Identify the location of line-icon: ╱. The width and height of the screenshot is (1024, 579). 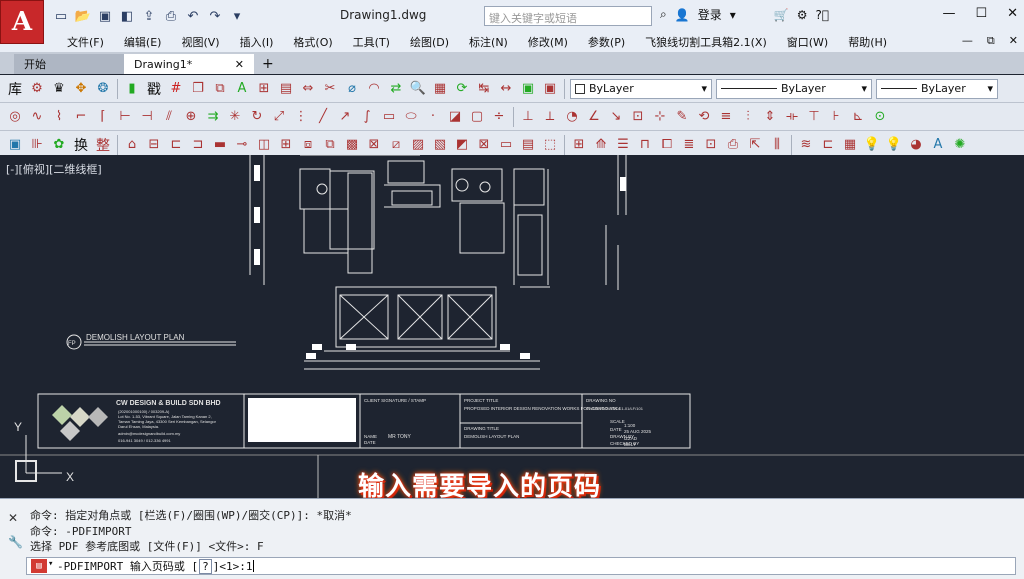
(323, 117).